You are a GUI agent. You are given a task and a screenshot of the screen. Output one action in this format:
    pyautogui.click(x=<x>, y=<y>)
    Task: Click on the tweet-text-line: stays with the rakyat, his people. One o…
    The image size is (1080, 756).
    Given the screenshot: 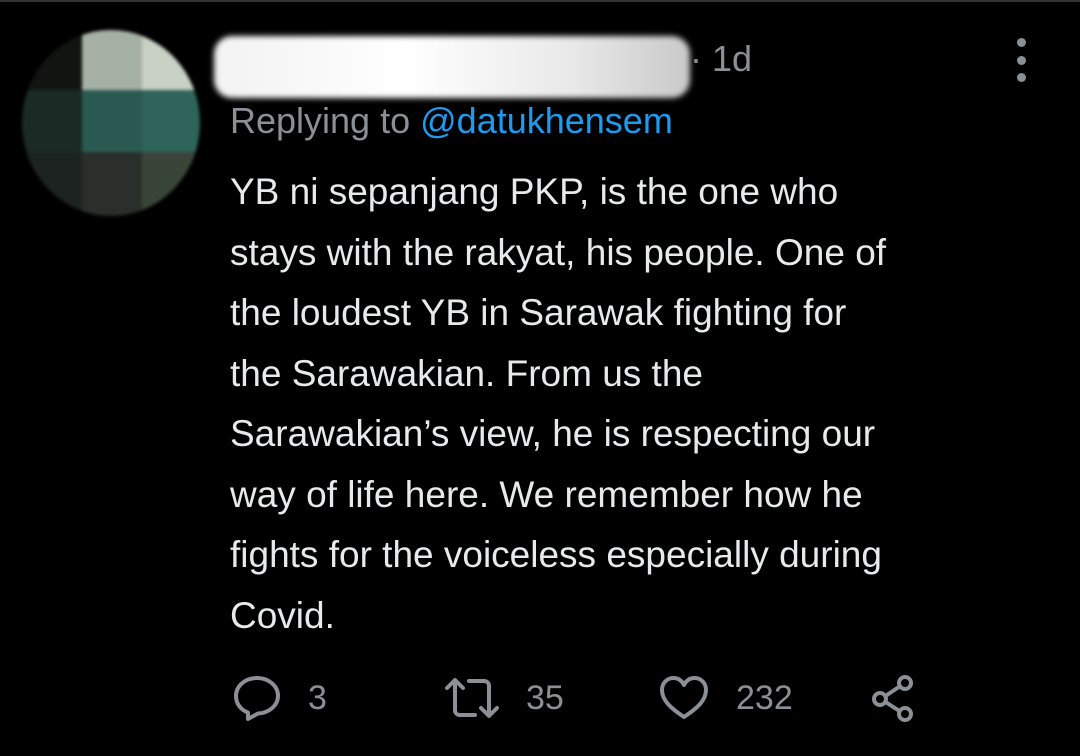 What is the action you would take?
    pyautogui.click(x=558, y=252)
    